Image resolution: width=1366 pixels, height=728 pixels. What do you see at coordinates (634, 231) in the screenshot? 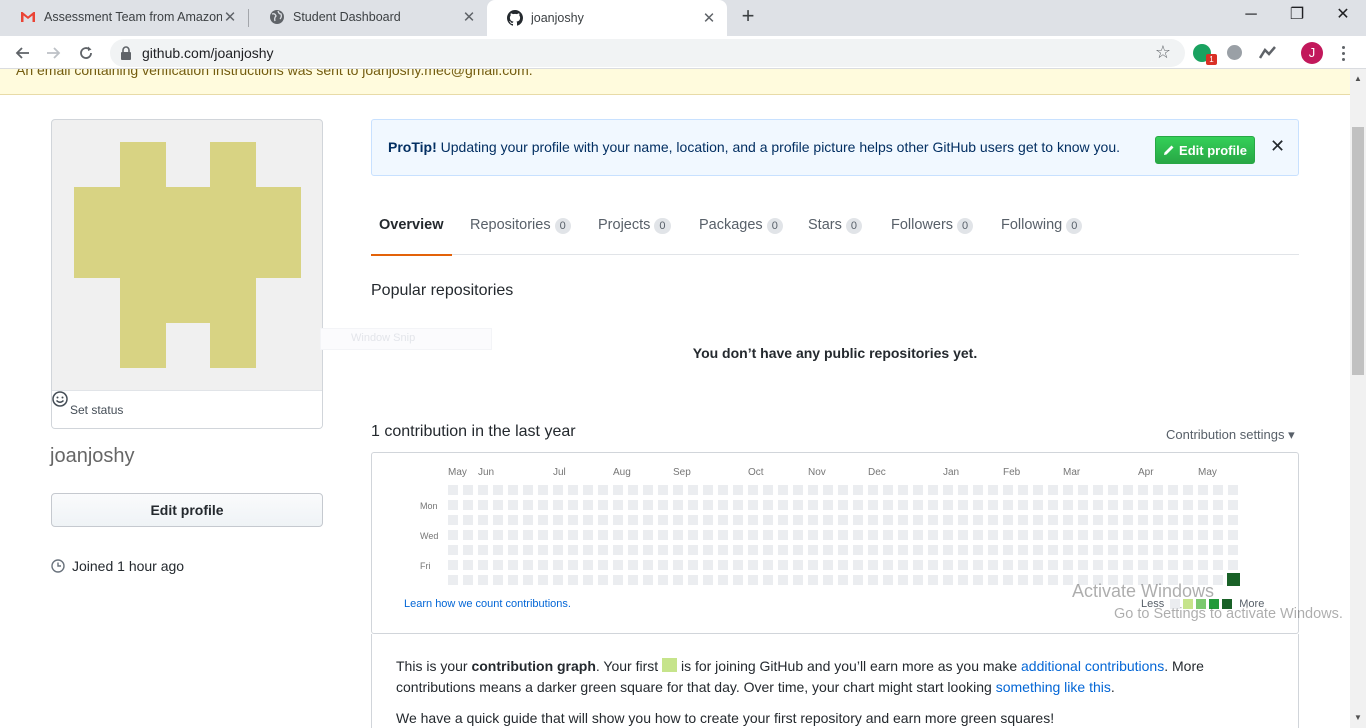
I see `tab-projects: Projects 0` at bounding box center [634, 231].